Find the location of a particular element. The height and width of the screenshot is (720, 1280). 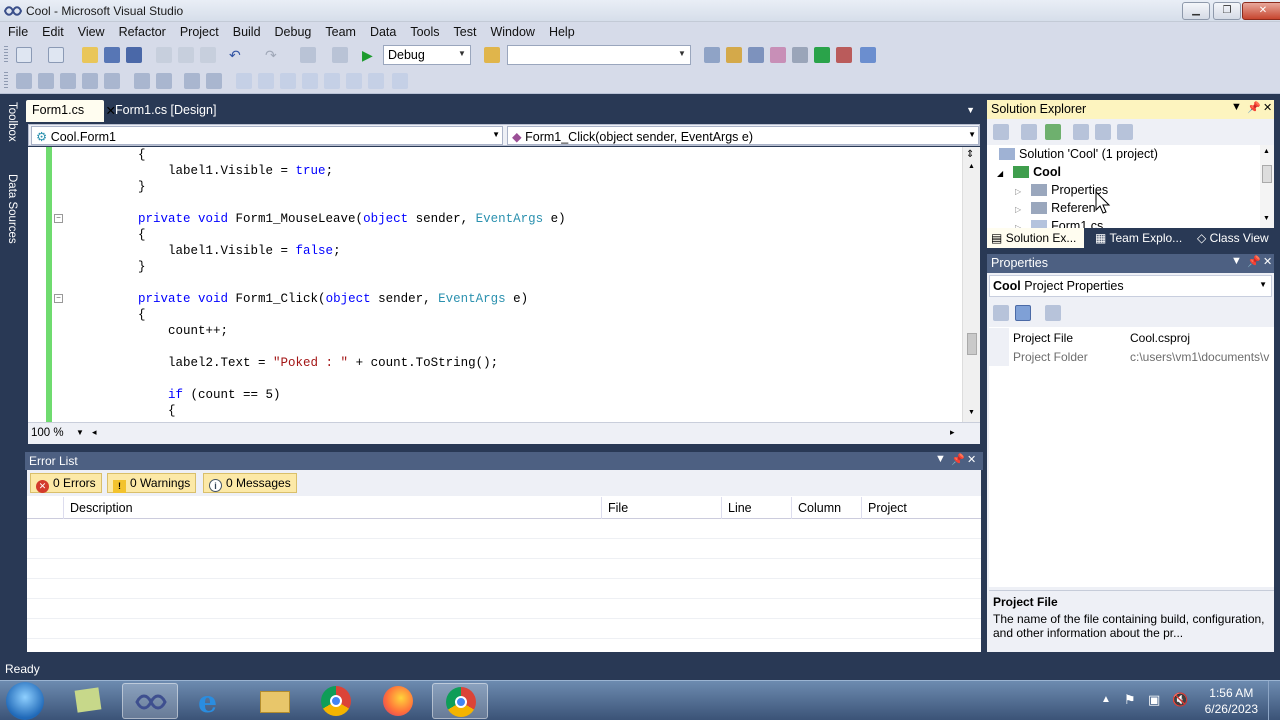

tab-form1-design: Form1.cs [Design] is located at coordinates (165, 111).